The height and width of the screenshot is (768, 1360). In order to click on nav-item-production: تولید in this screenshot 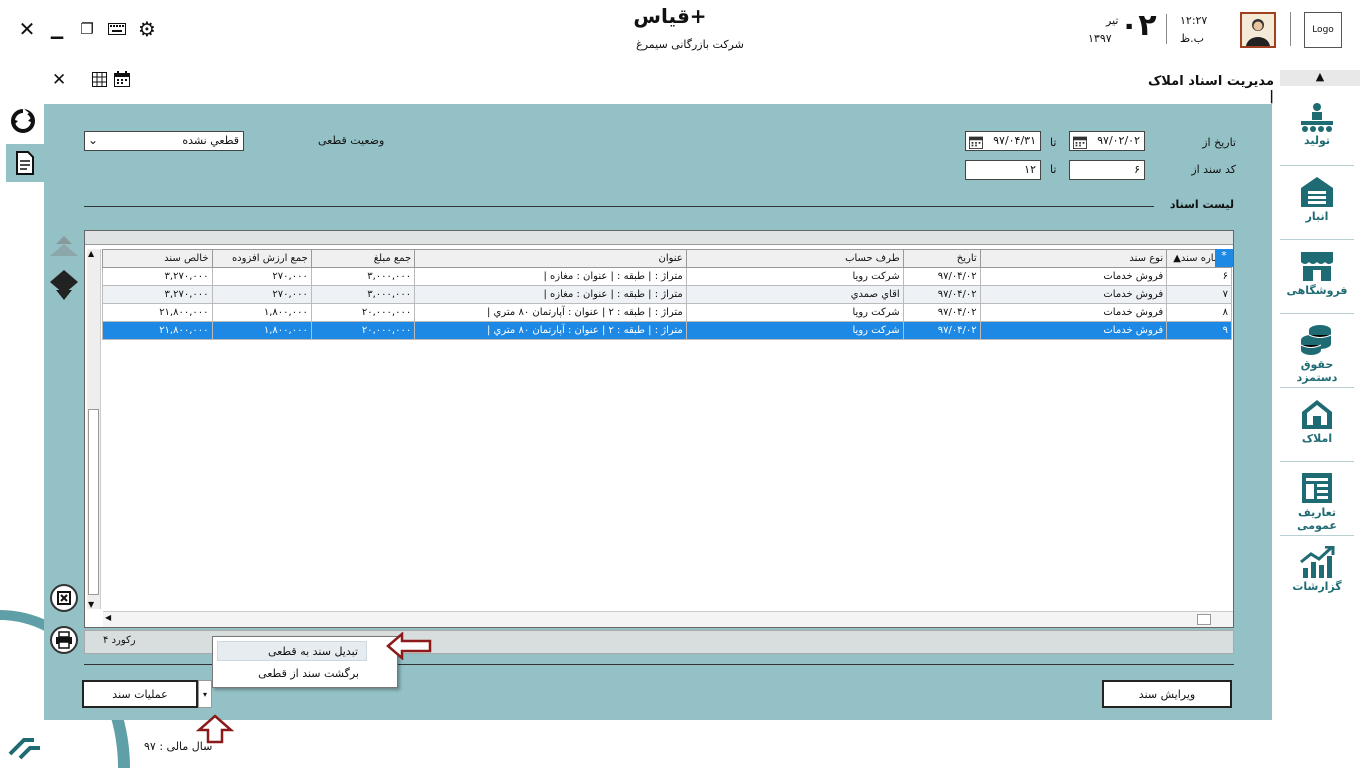, I will do `click(1317, 131)`.